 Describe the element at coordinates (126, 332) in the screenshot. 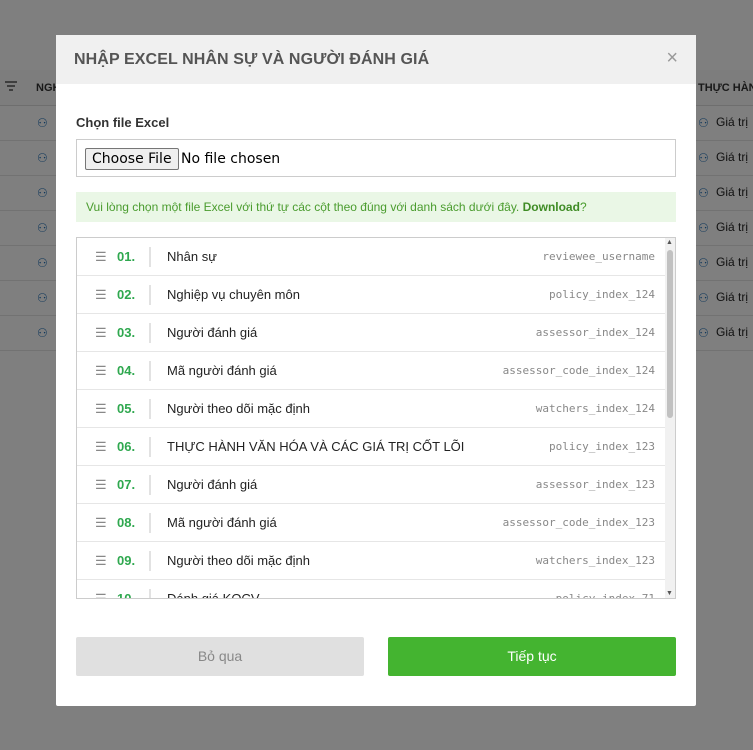

I see `item-number: 03.` at that location.